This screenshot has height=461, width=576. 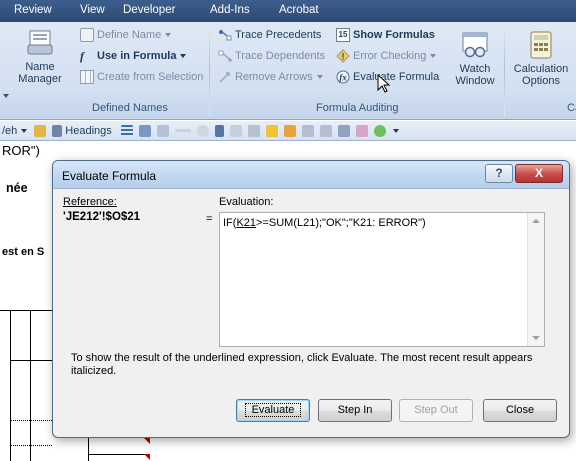 What do you see at coordinates (150, 77) in the screenshot?
I see `create-from-selection-label: Create from Selection` at bounding box center [150, 77].